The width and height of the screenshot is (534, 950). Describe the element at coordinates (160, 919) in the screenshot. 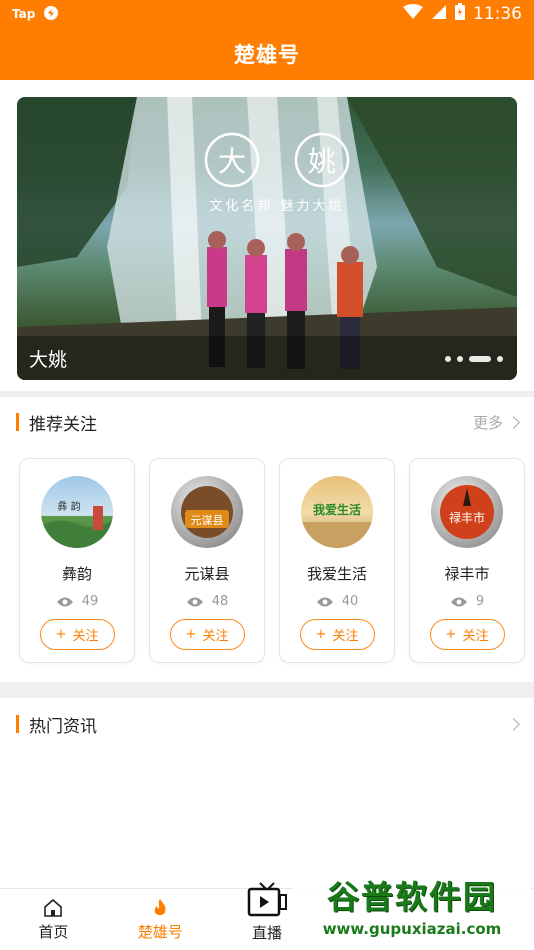

I see `tab-chuxionghao: 楚雄号` at that location.